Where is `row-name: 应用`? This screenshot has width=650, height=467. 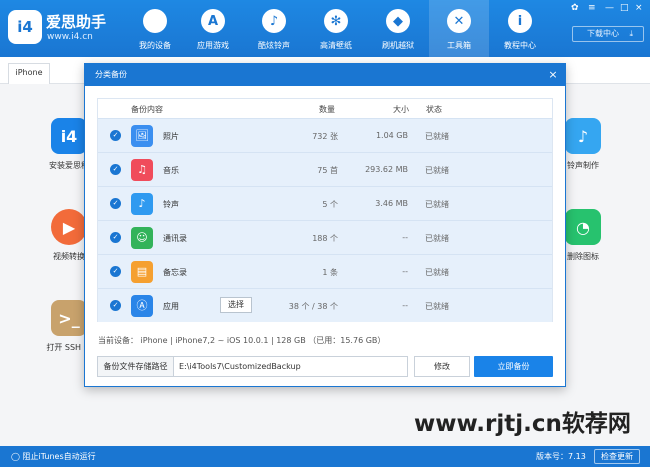 row-name: 应用 is located at coordinates (171, 306).